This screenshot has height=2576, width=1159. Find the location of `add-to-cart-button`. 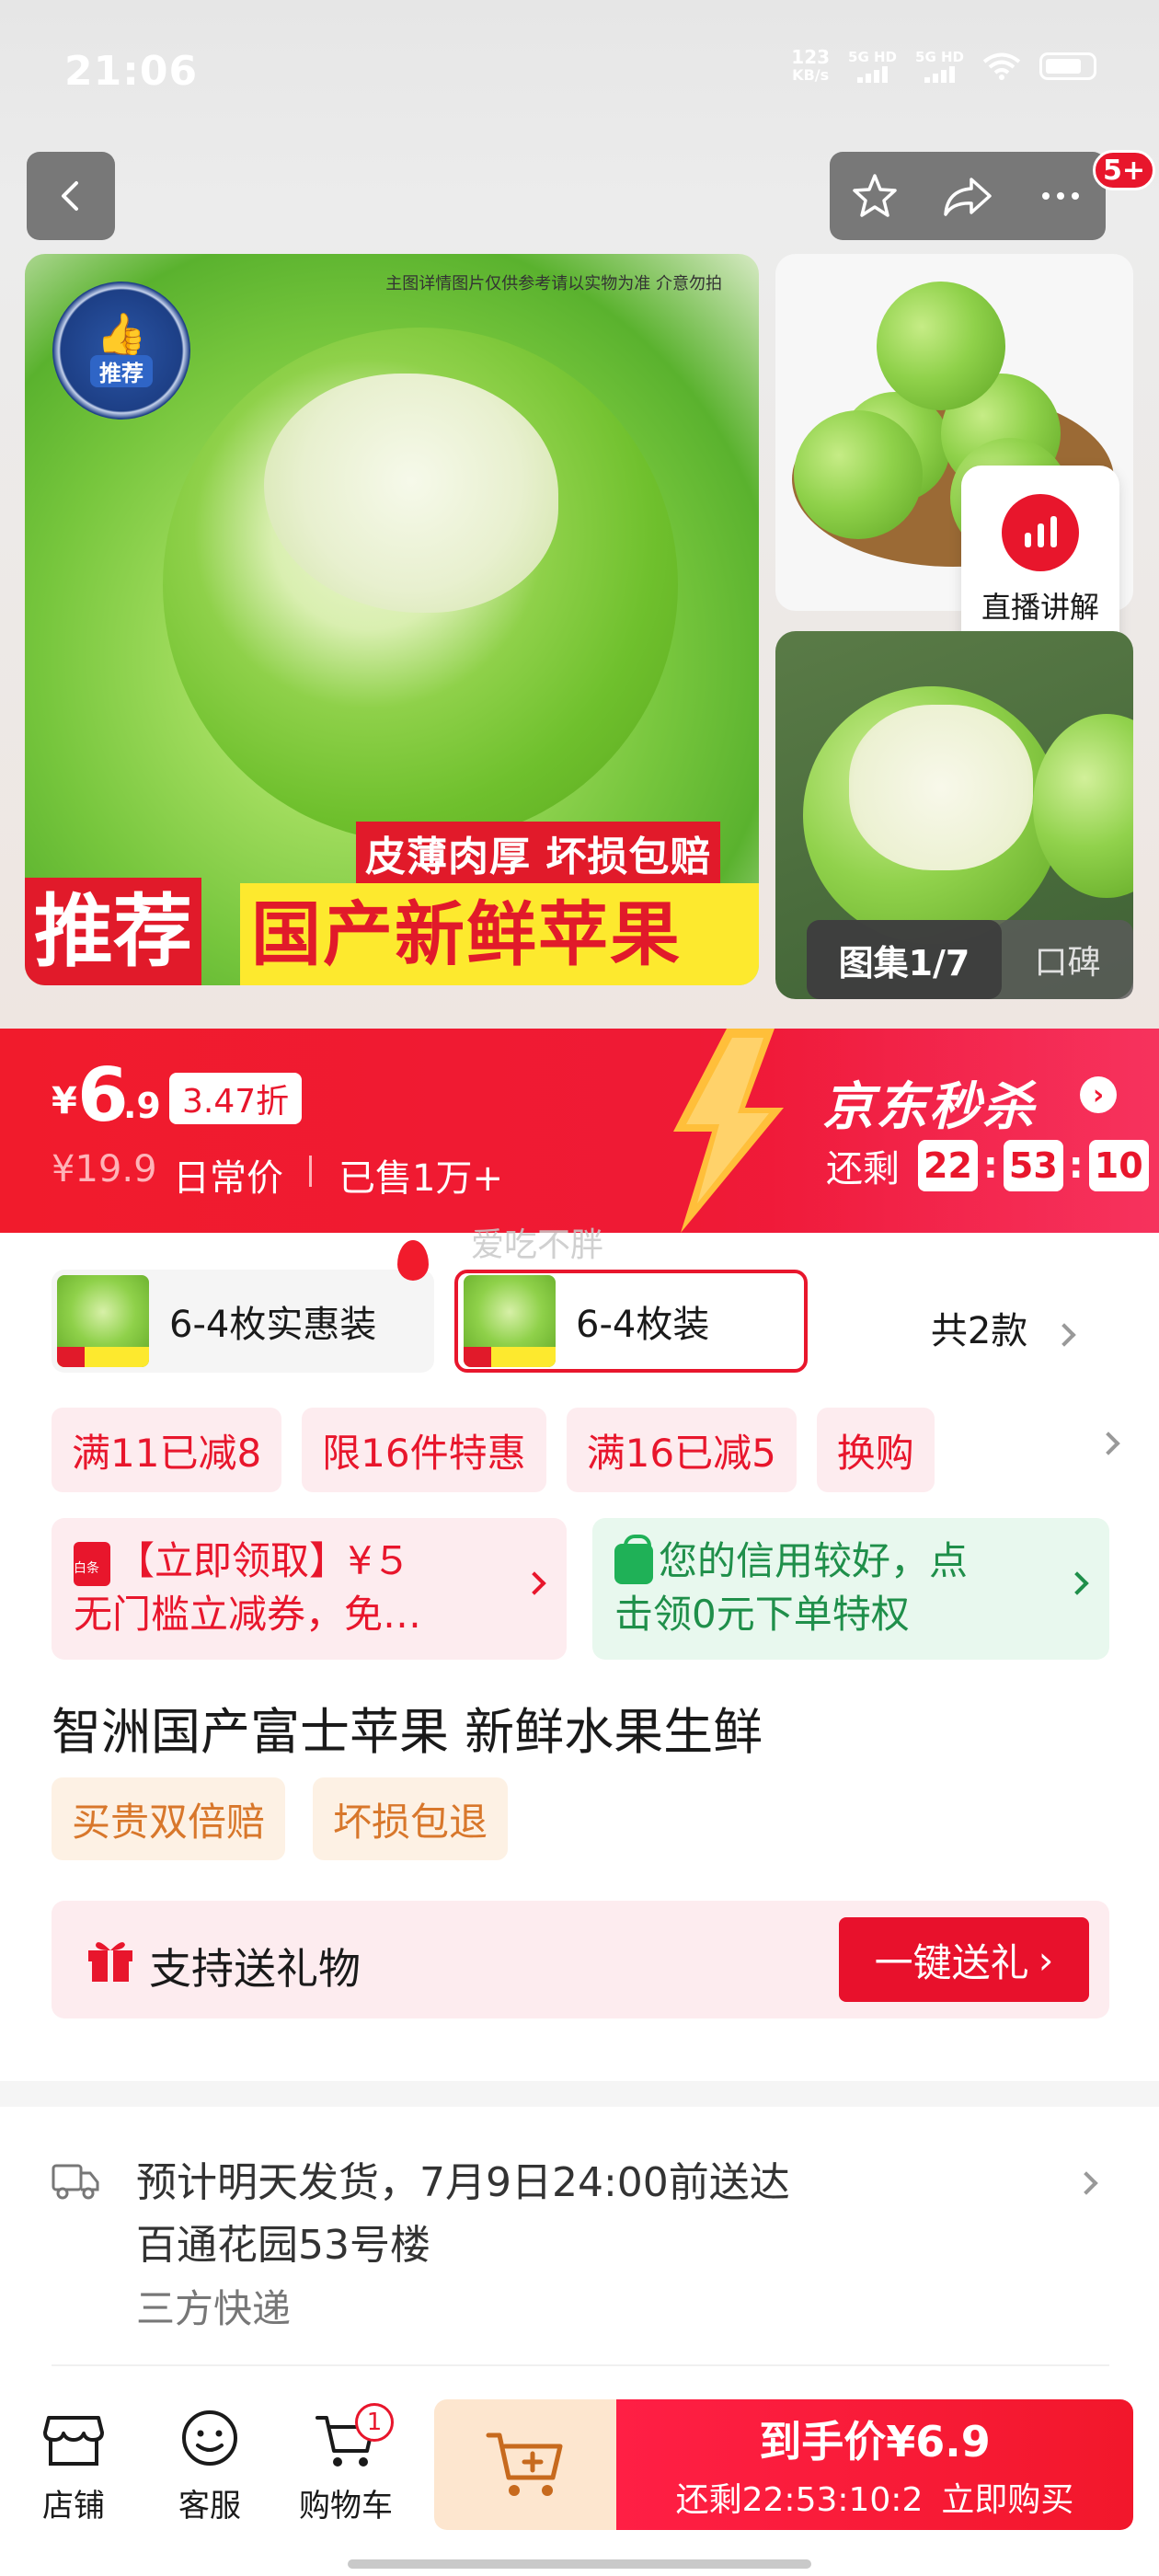

add-to-cart-button is located at coordinates (525, 2464).